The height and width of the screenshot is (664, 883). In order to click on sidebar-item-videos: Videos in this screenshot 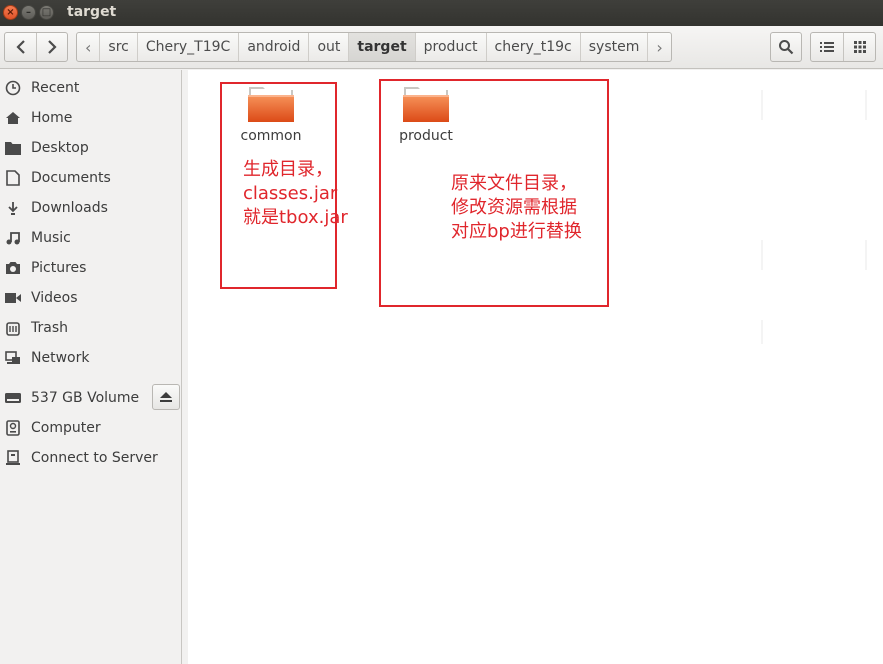, I will do `click(90, 298)`.